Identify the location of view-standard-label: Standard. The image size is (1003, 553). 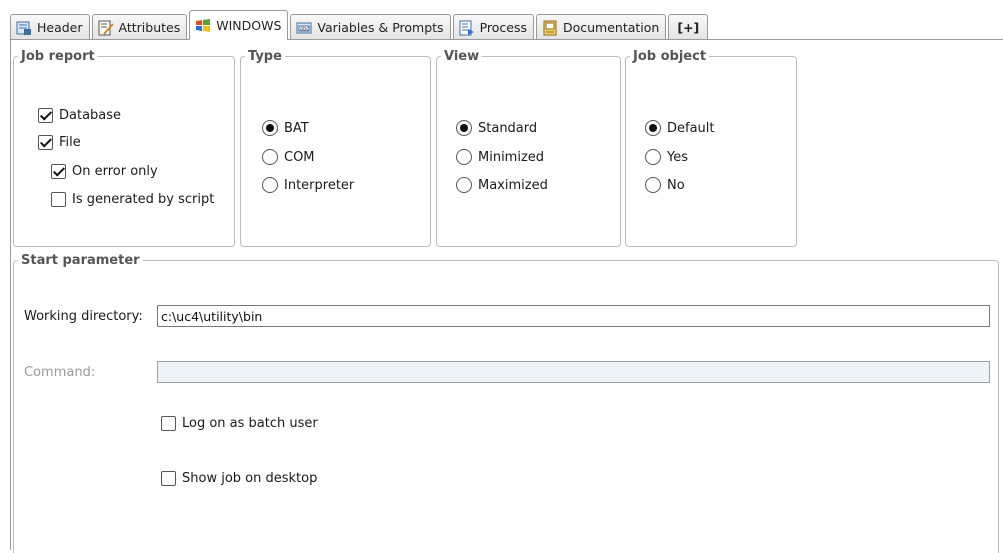
(508, 128).